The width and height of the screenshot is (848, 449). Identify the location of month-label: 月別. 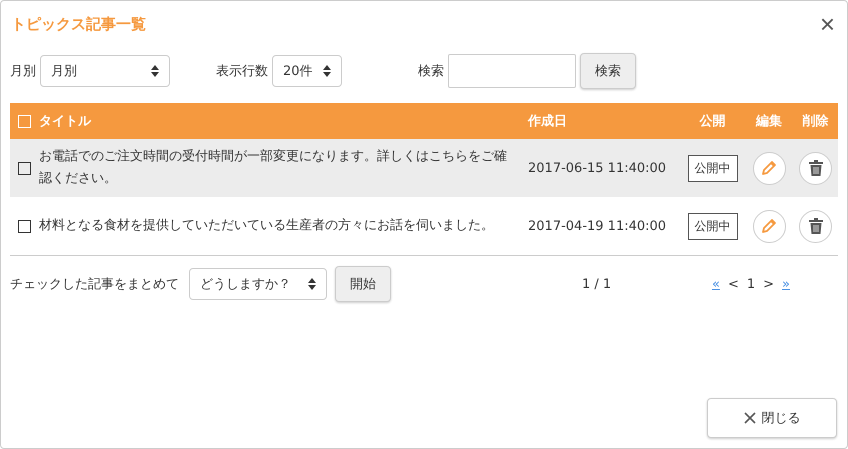
(23, 71).